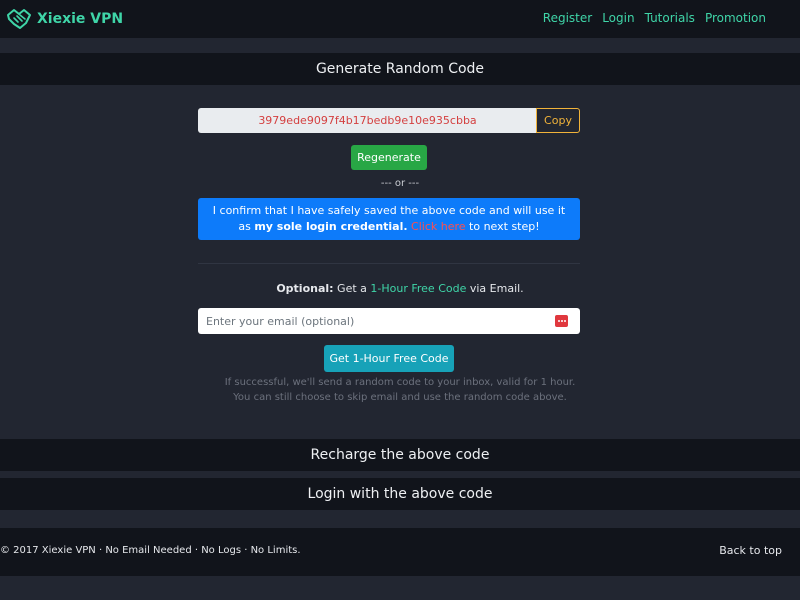 This screenshot has height=600, width=800. I want to click on nav-link-tutorials: Tutorials, so click(670, 18).